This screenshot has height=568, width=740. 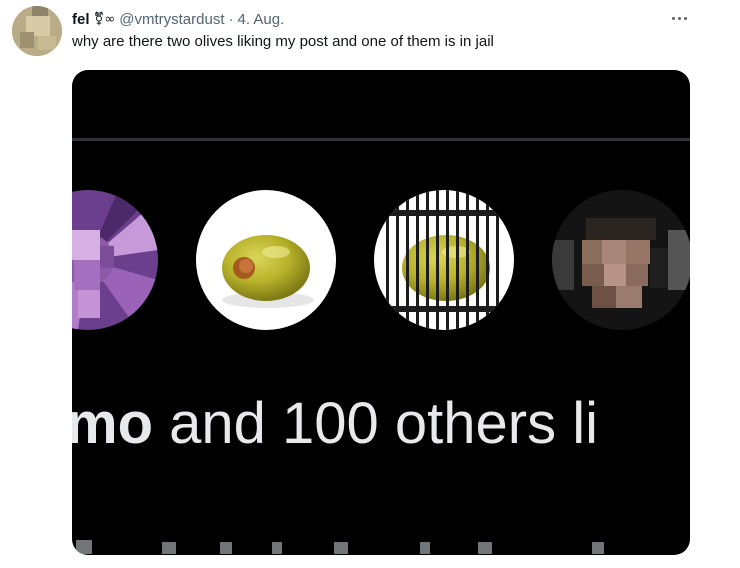 I want to click on tweet-header: fel ⚧∞ @vmtrystardust · 4. Aug., so click(x=178, y=19).